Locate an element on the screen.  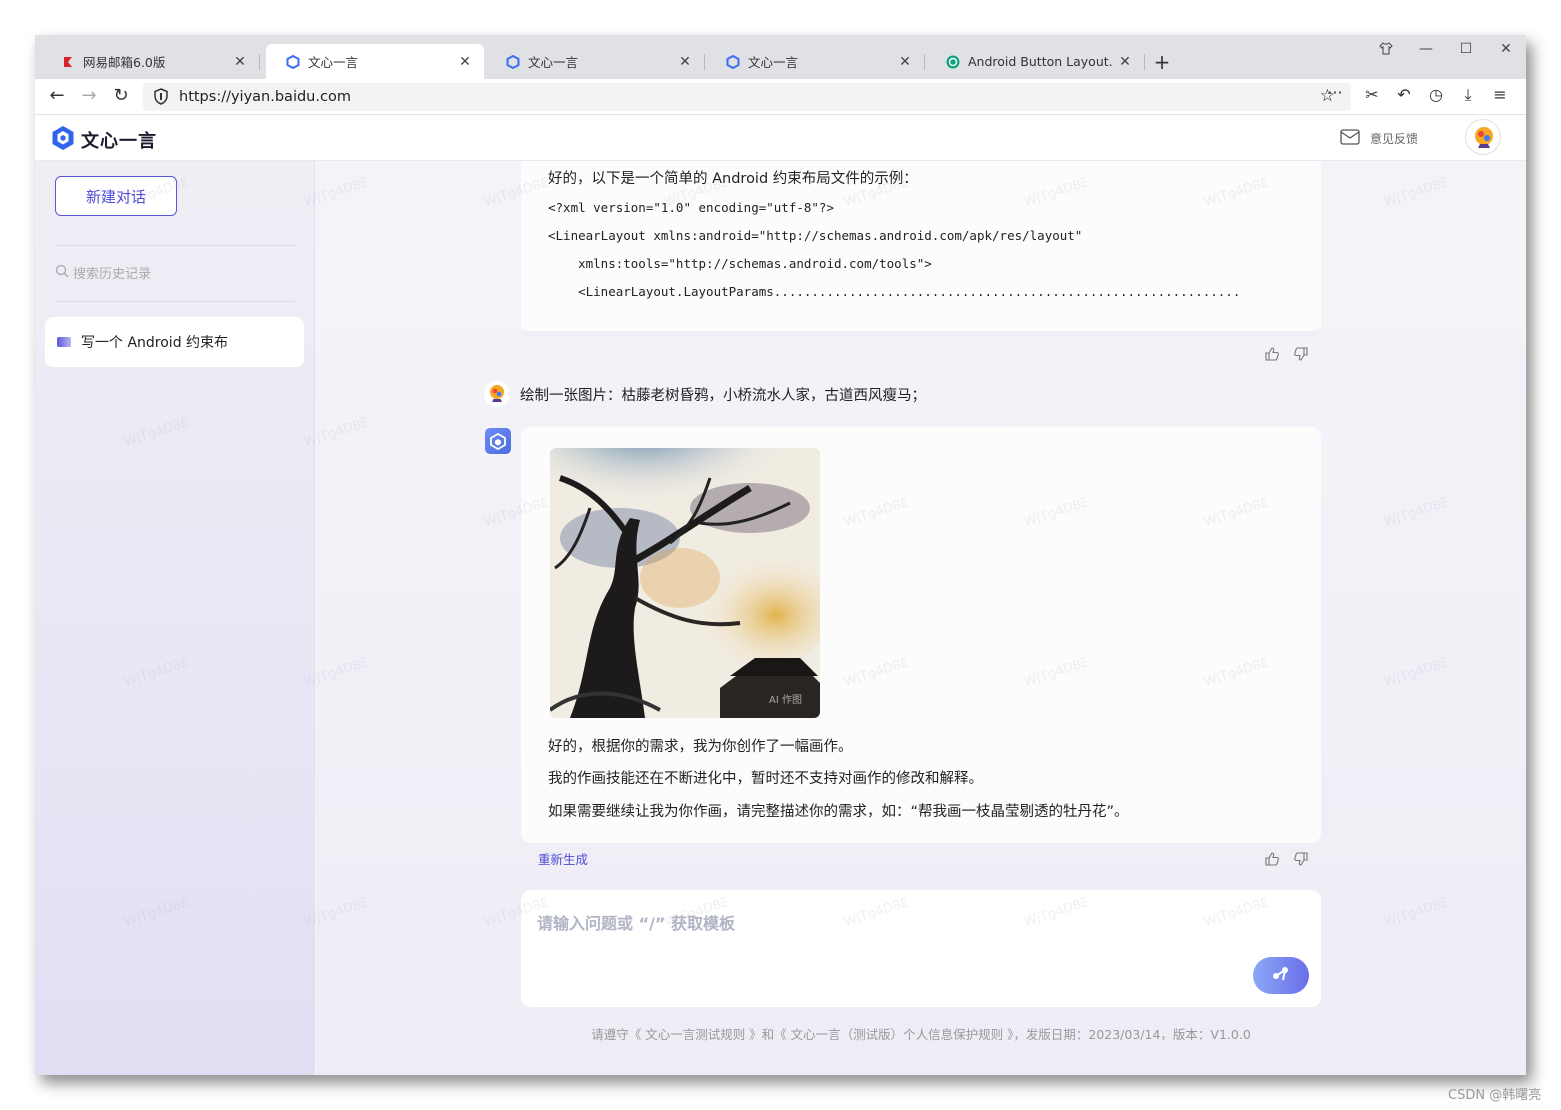
history-clock-icon: ◷ is located at coordinates (1436, 94).